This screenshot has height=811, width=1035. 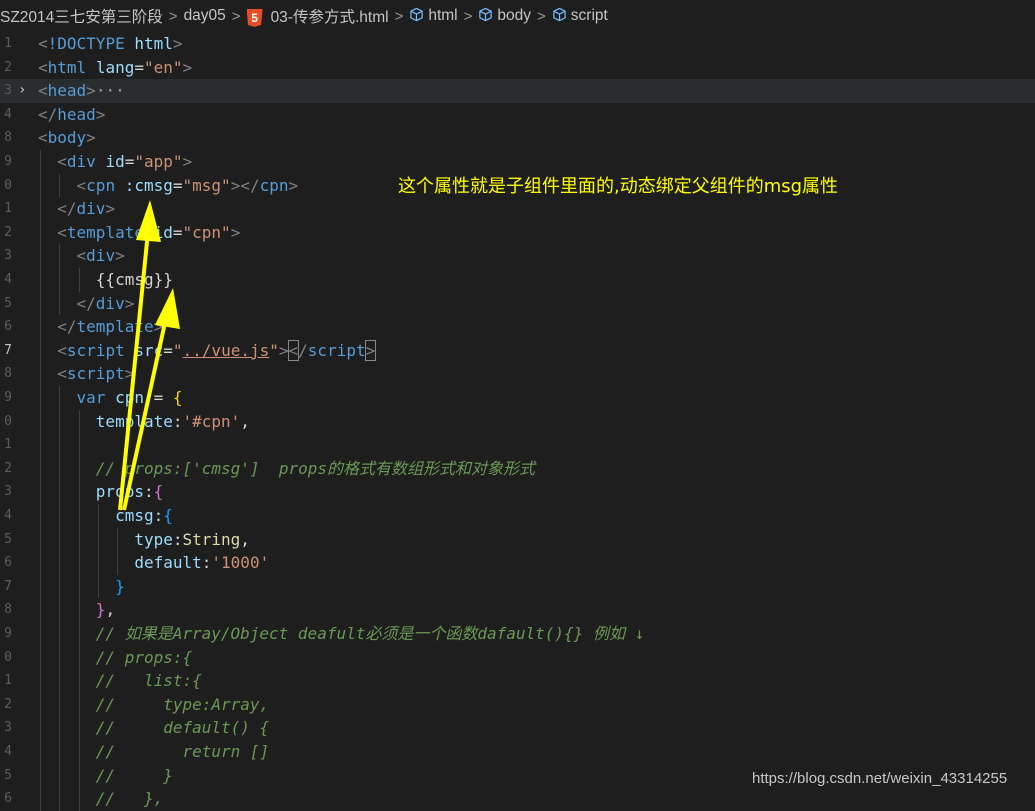 What do you see at coordinates (517, 374) in the screenshot?
I see `code-line: 8 <script>` at bounding box center [517, 374].